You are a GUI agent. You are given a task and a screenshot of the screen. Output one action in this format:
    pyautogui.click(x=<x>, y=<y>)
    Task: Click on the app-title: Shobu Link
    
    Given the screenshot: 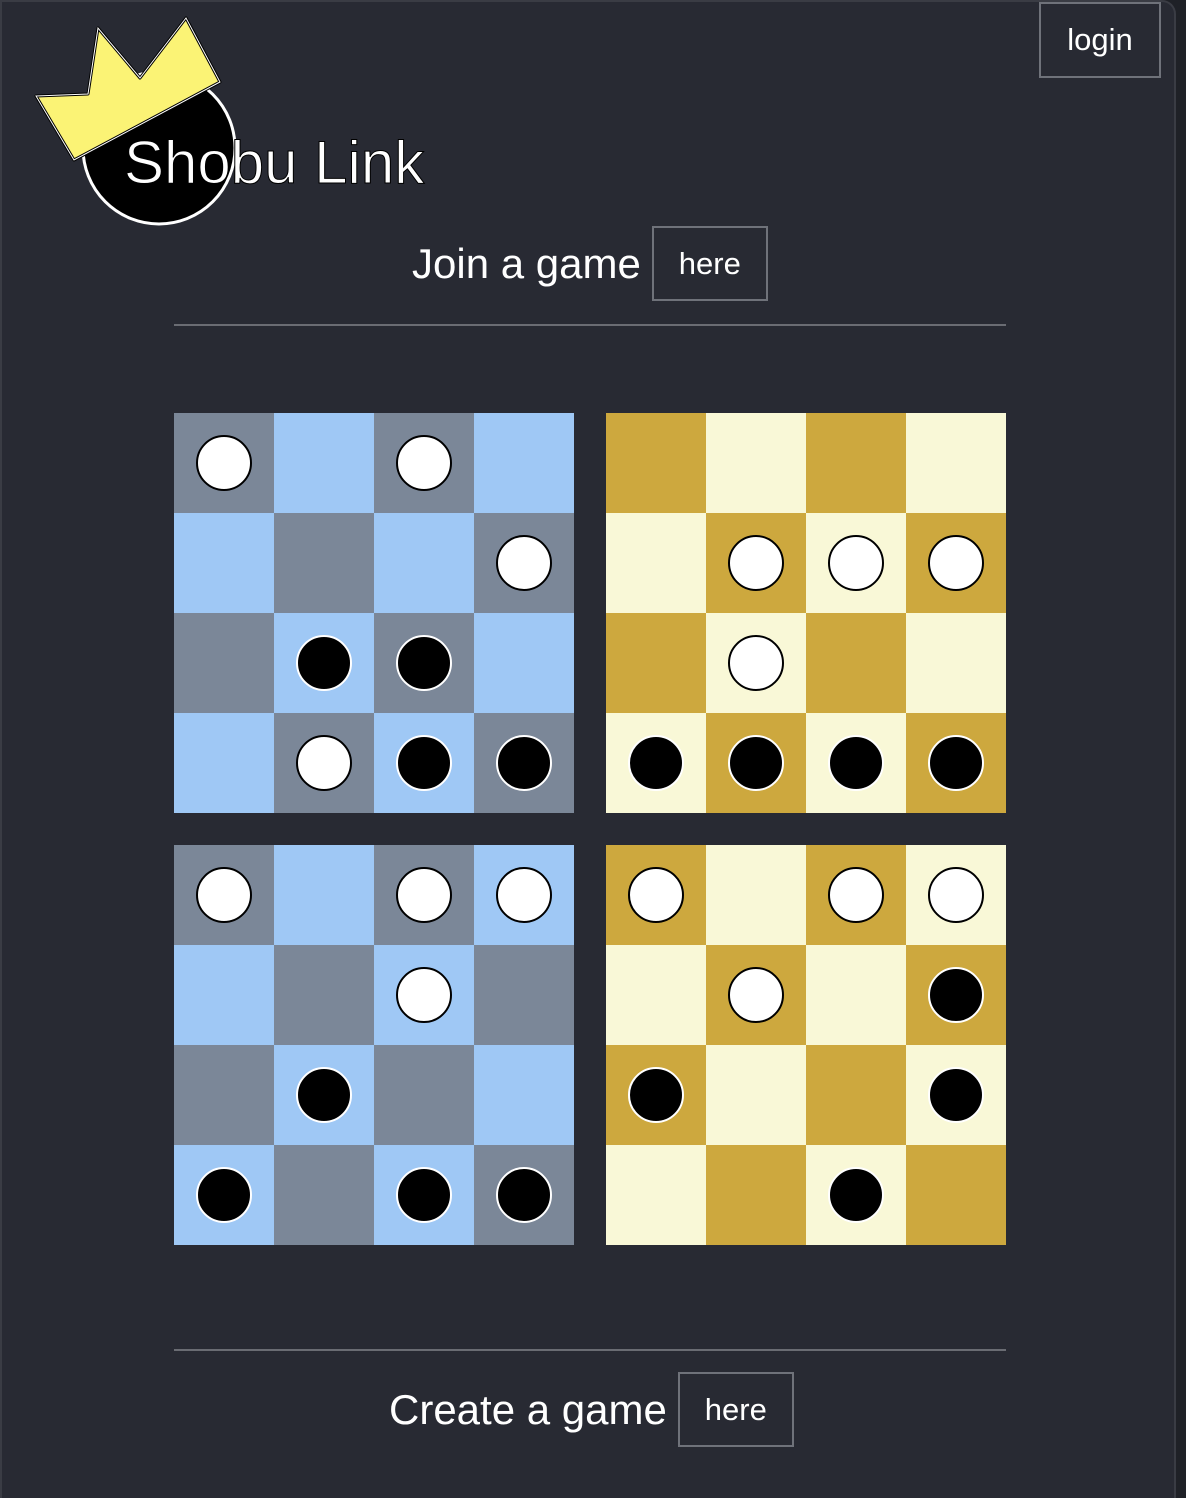 What is the action you would take?
    pyautogui.click(x=273, y=162)
    